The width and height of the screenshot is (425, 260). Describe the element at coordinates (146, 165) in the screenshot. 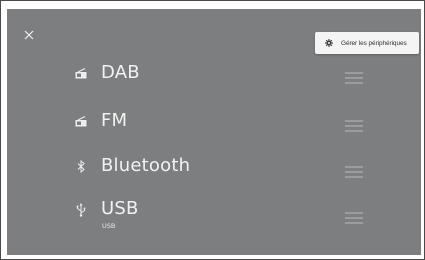

I see `source-name-bluetooth: Bluetooth` at that location.